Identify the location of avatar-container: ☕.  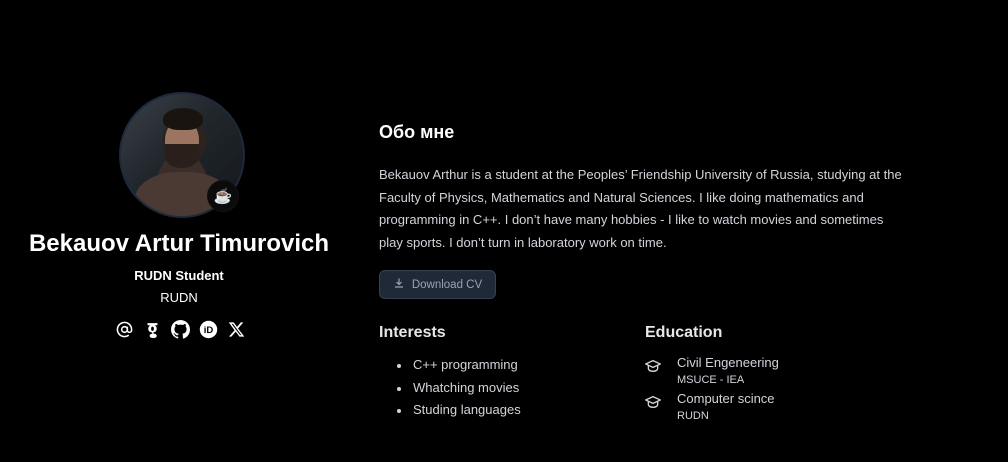
(182, 155).